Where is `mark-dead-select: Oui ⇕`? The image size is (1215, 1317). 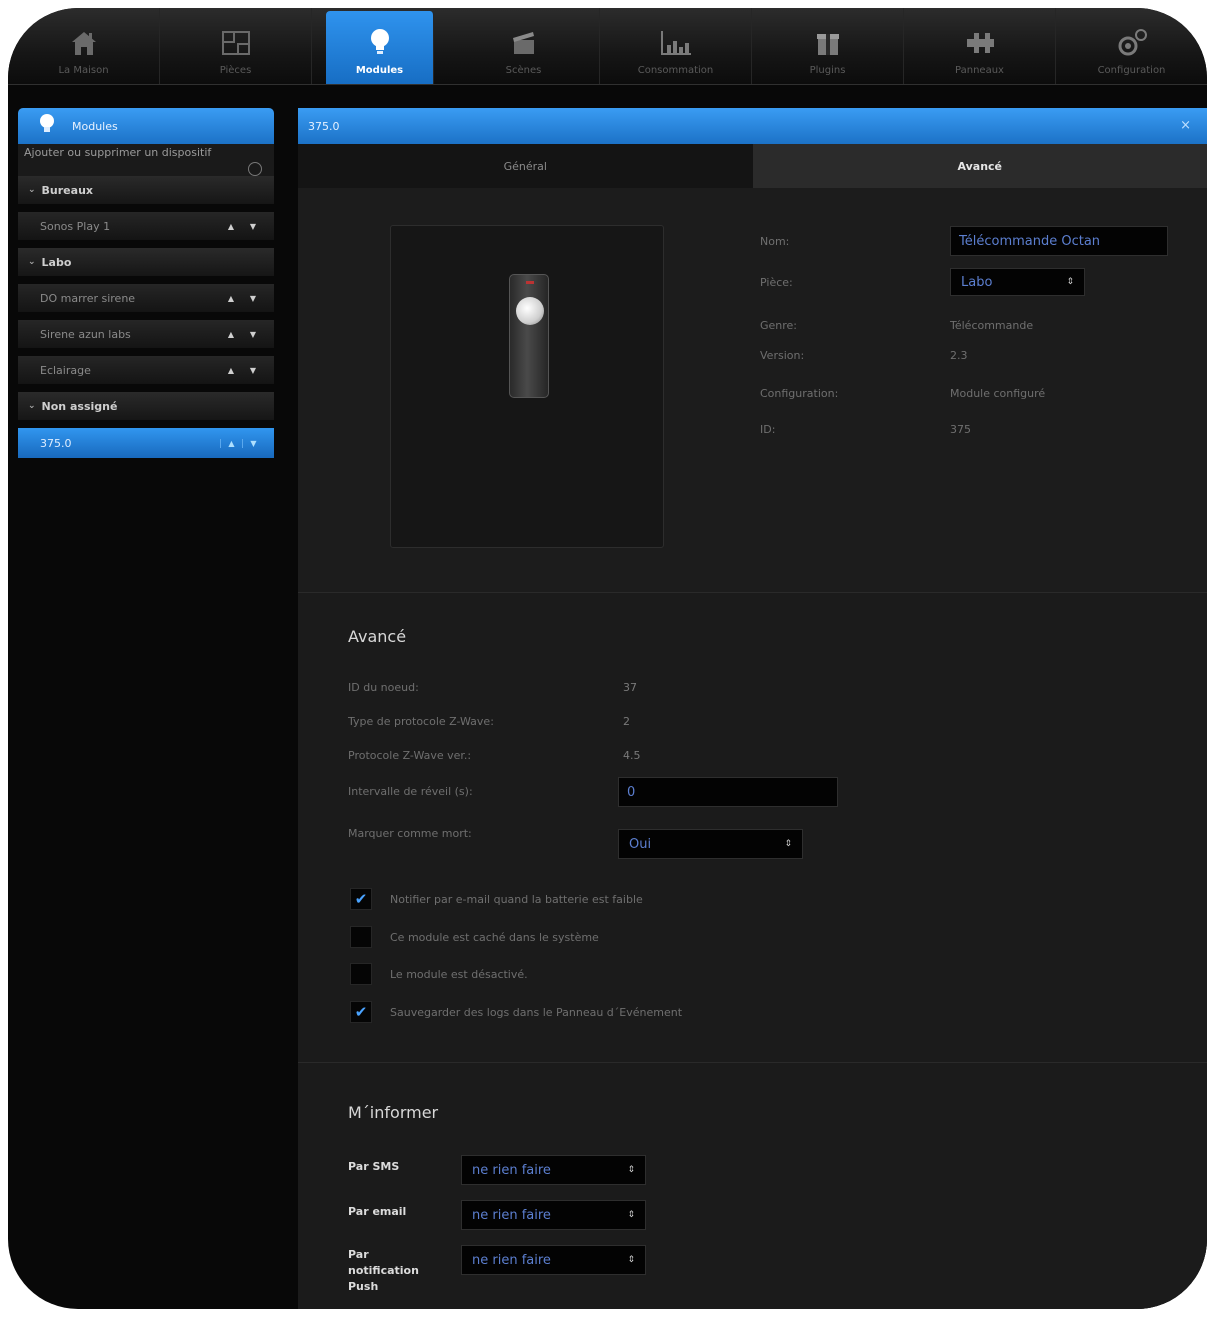
mark-dead-select: Oui ⇕ is located at coordinates (710, 844).